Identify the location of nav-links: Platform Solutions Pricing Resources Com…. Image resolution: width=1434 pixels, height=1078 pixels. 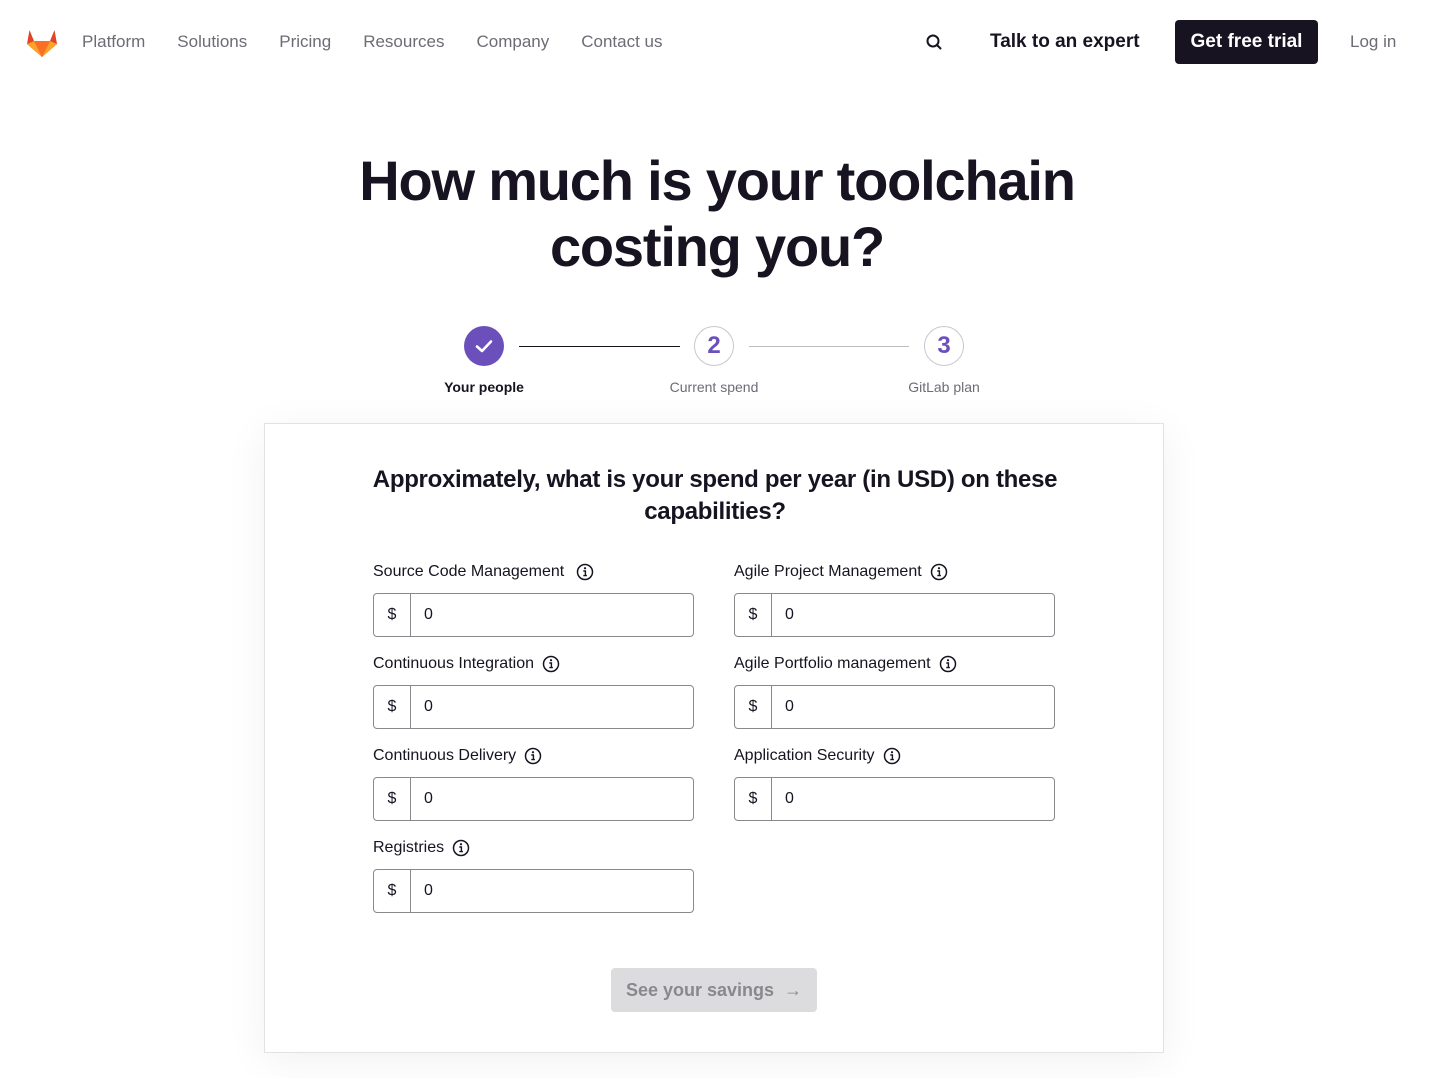
(388, 42).